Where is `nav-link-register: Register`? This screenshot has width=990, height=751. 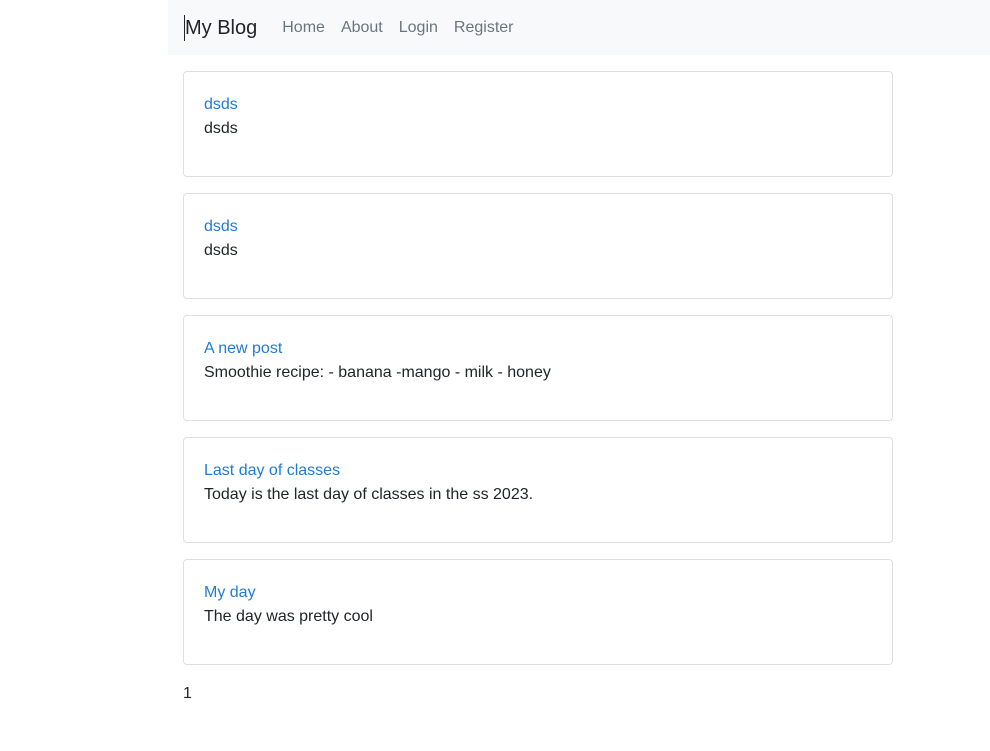
nav-link-register: Register is located at coordinates (484, 28).